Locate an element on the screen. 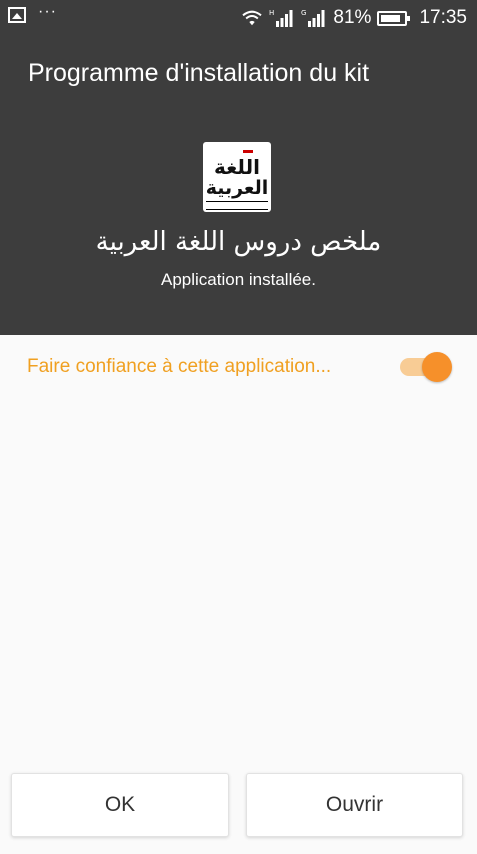 Image resolution: width=477 pixels, height=854 pixels. signal-h-icon: H is located at coordinates (281, 18).